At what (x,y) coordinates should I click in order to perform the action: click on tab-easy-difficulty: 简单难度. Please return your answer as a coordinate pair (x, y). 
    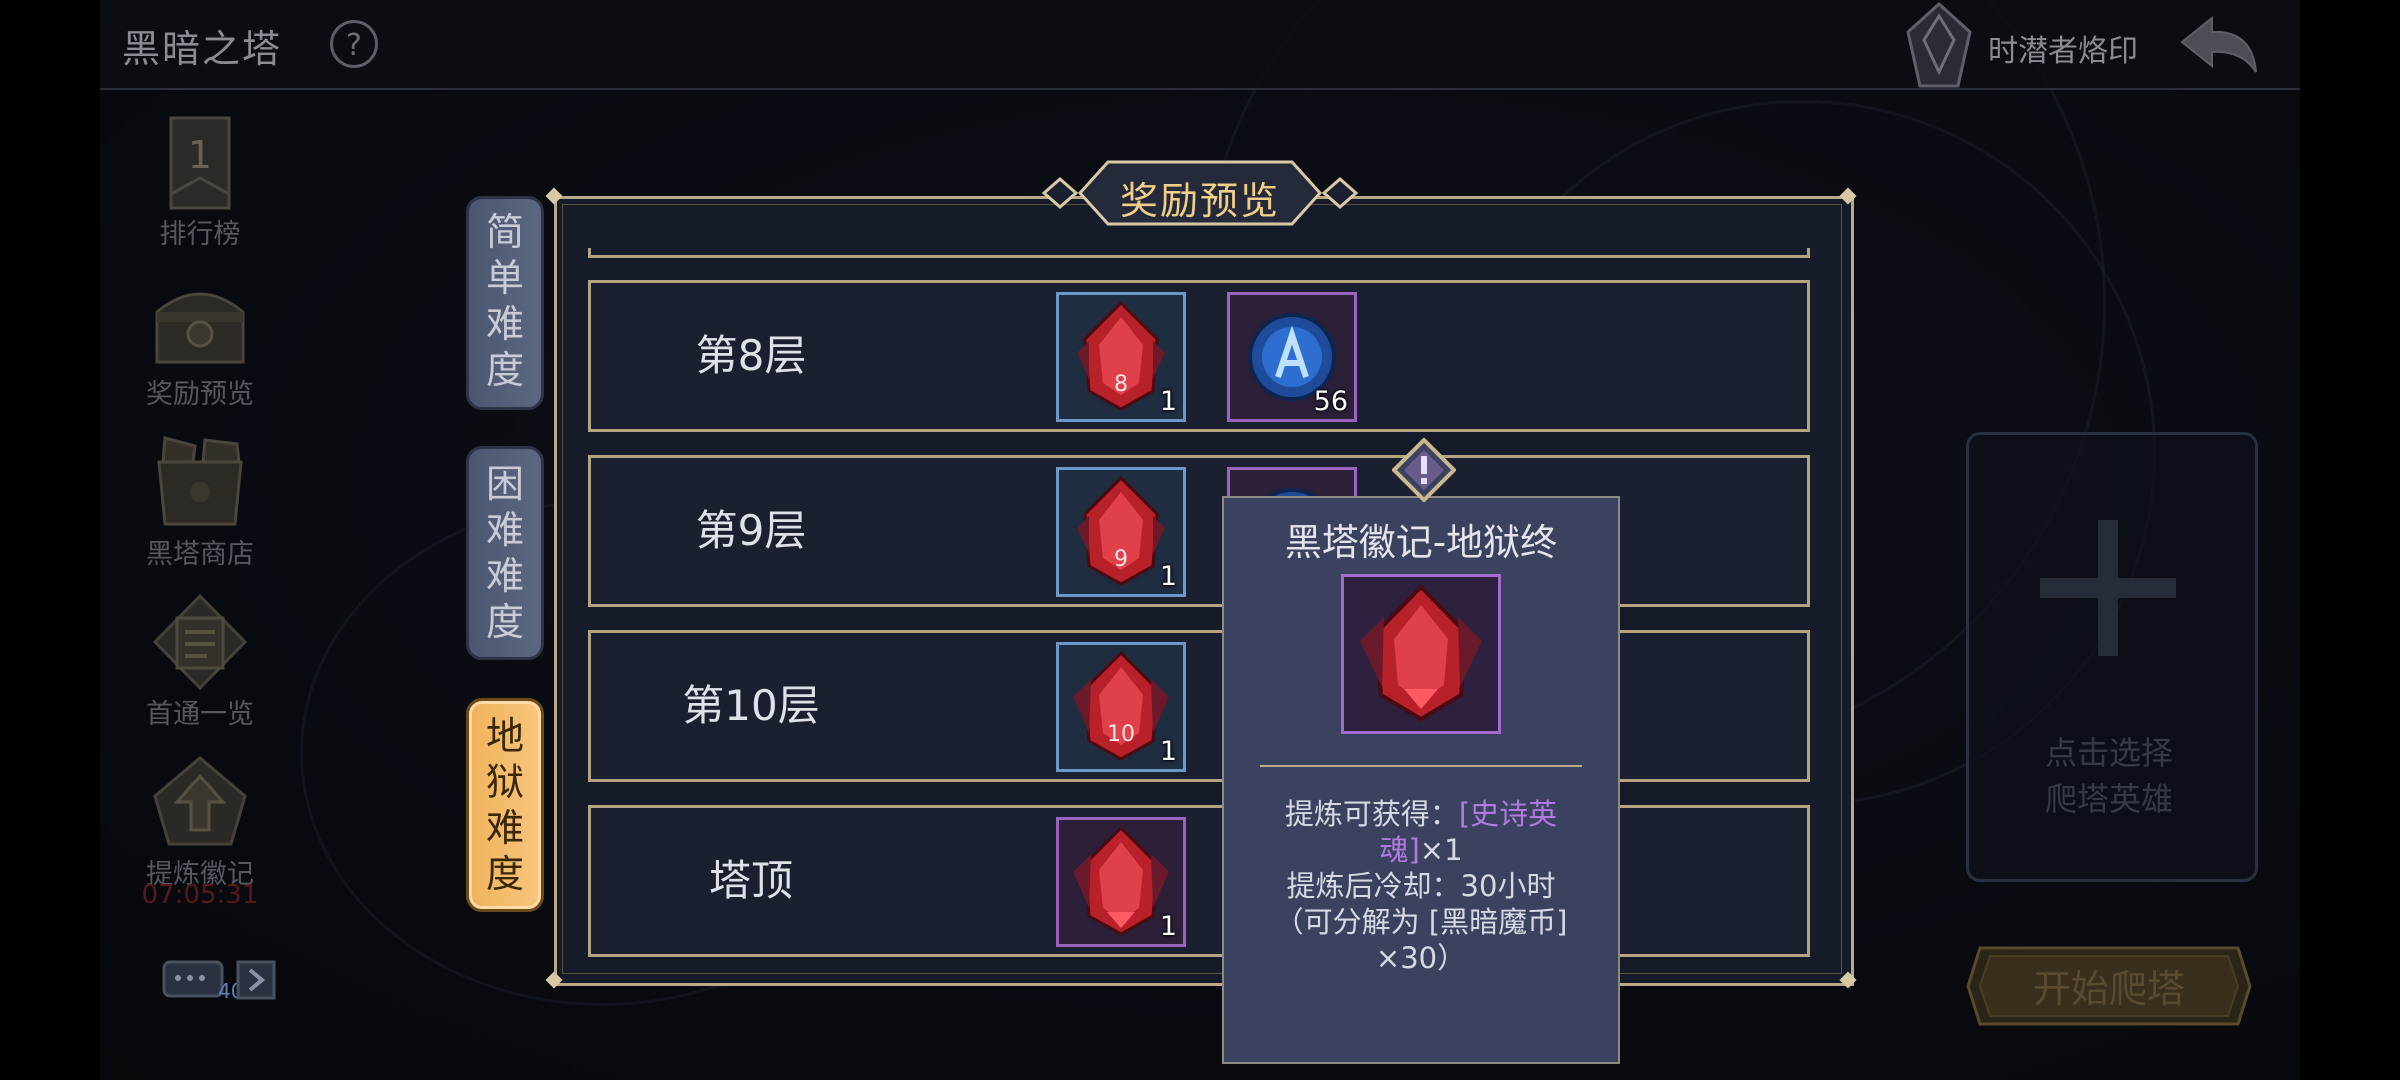
    Looking at the image, I should click on (505, 303).